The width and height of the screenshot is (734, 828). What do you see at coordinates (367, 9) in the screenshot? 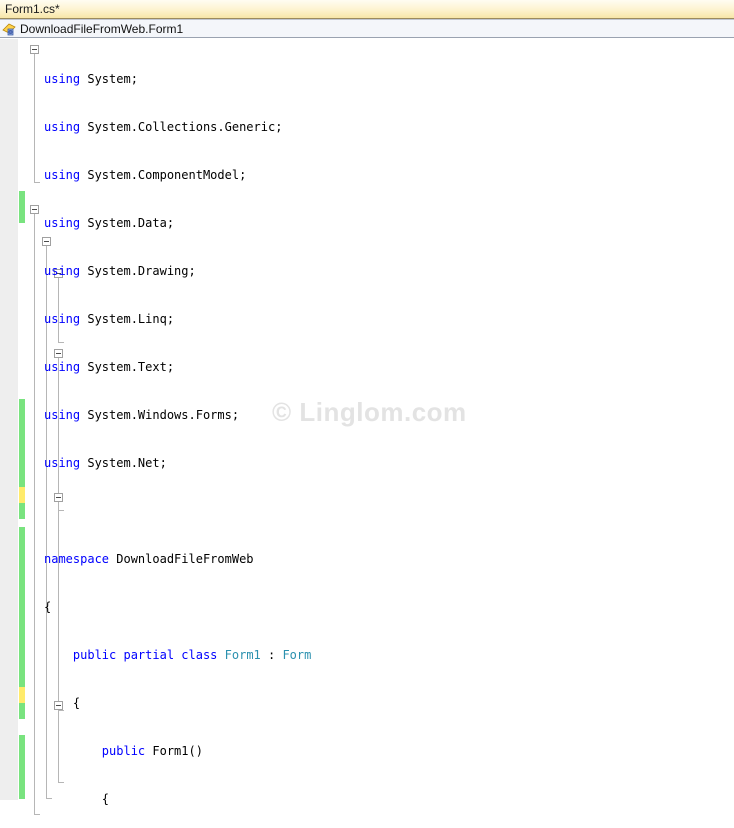
I see `document-tab-strip: Form1.cs*` at bounding box center [367, 9].